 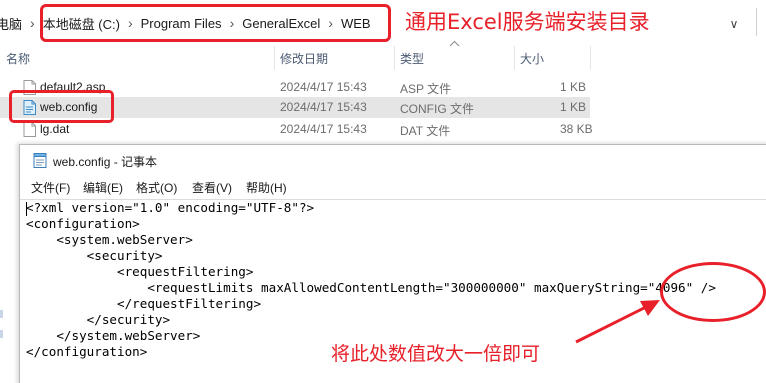 I want to click on column-header-name: 名称, so click(x=18, y=58).